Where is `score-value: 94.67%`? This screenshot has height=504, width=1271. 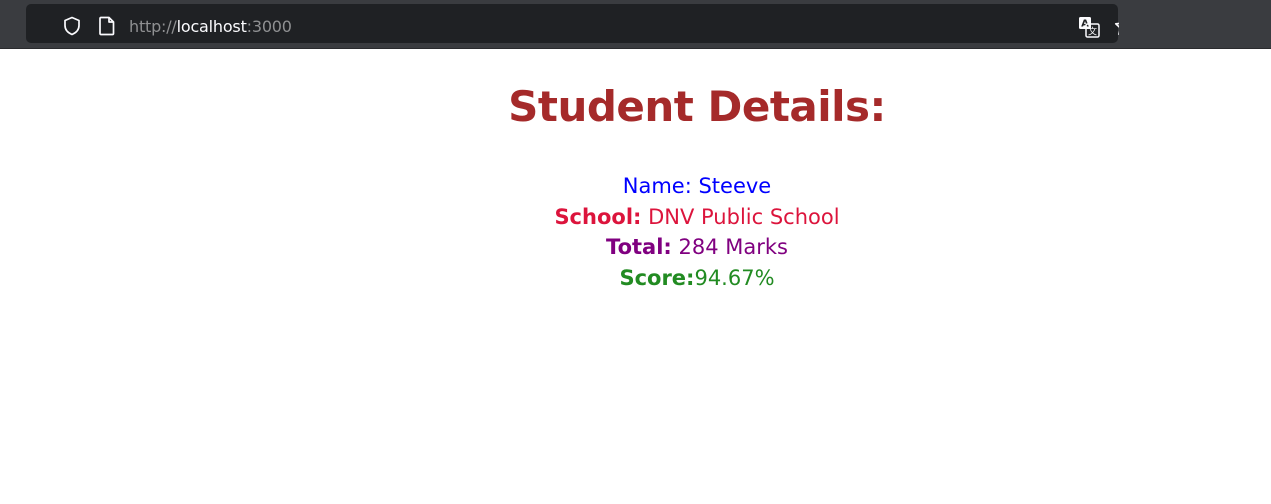
score-value: 94.67% is located at coordinates (734, 277).